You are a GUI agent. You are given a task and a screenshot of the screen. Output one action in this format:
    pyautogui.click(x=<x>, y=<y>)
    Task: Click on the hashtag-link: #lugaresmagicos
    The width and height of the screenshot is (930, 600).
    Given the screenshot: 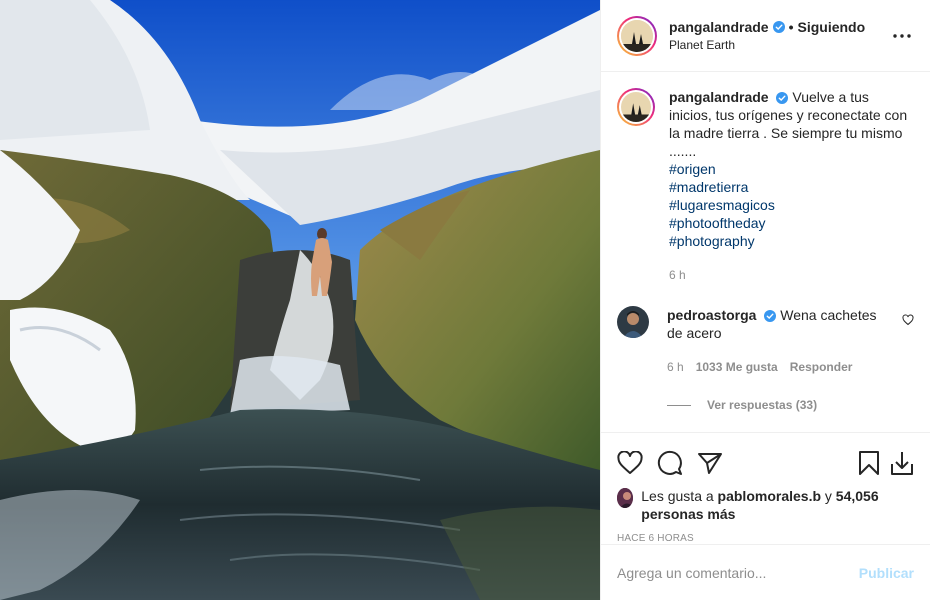 What is the action you would take?
    pyautogui.click(x=791, y=205)
    